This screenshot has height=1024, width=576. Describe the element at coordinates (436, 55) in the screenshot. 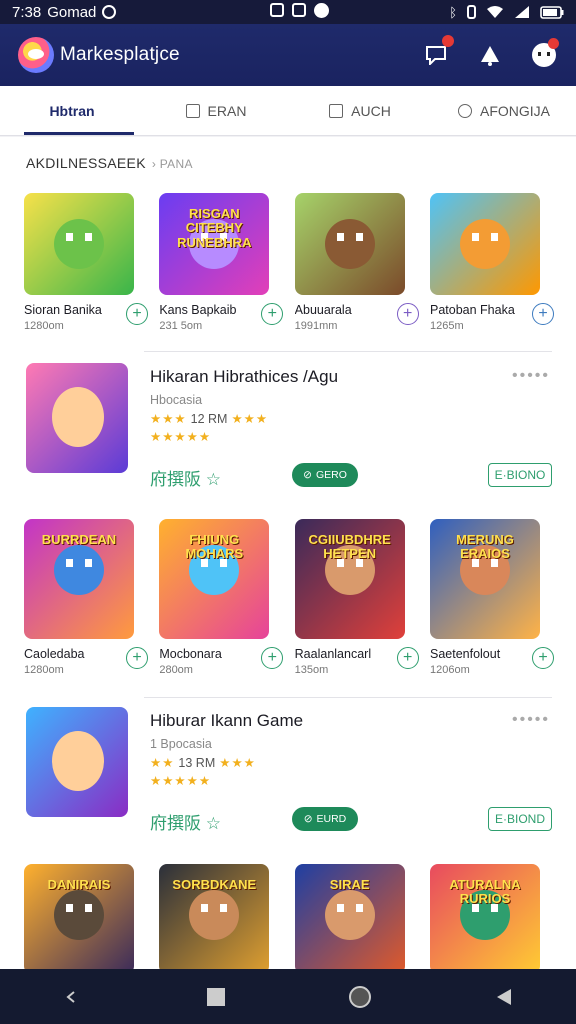

I see `chat-bubble-icon` at that location.